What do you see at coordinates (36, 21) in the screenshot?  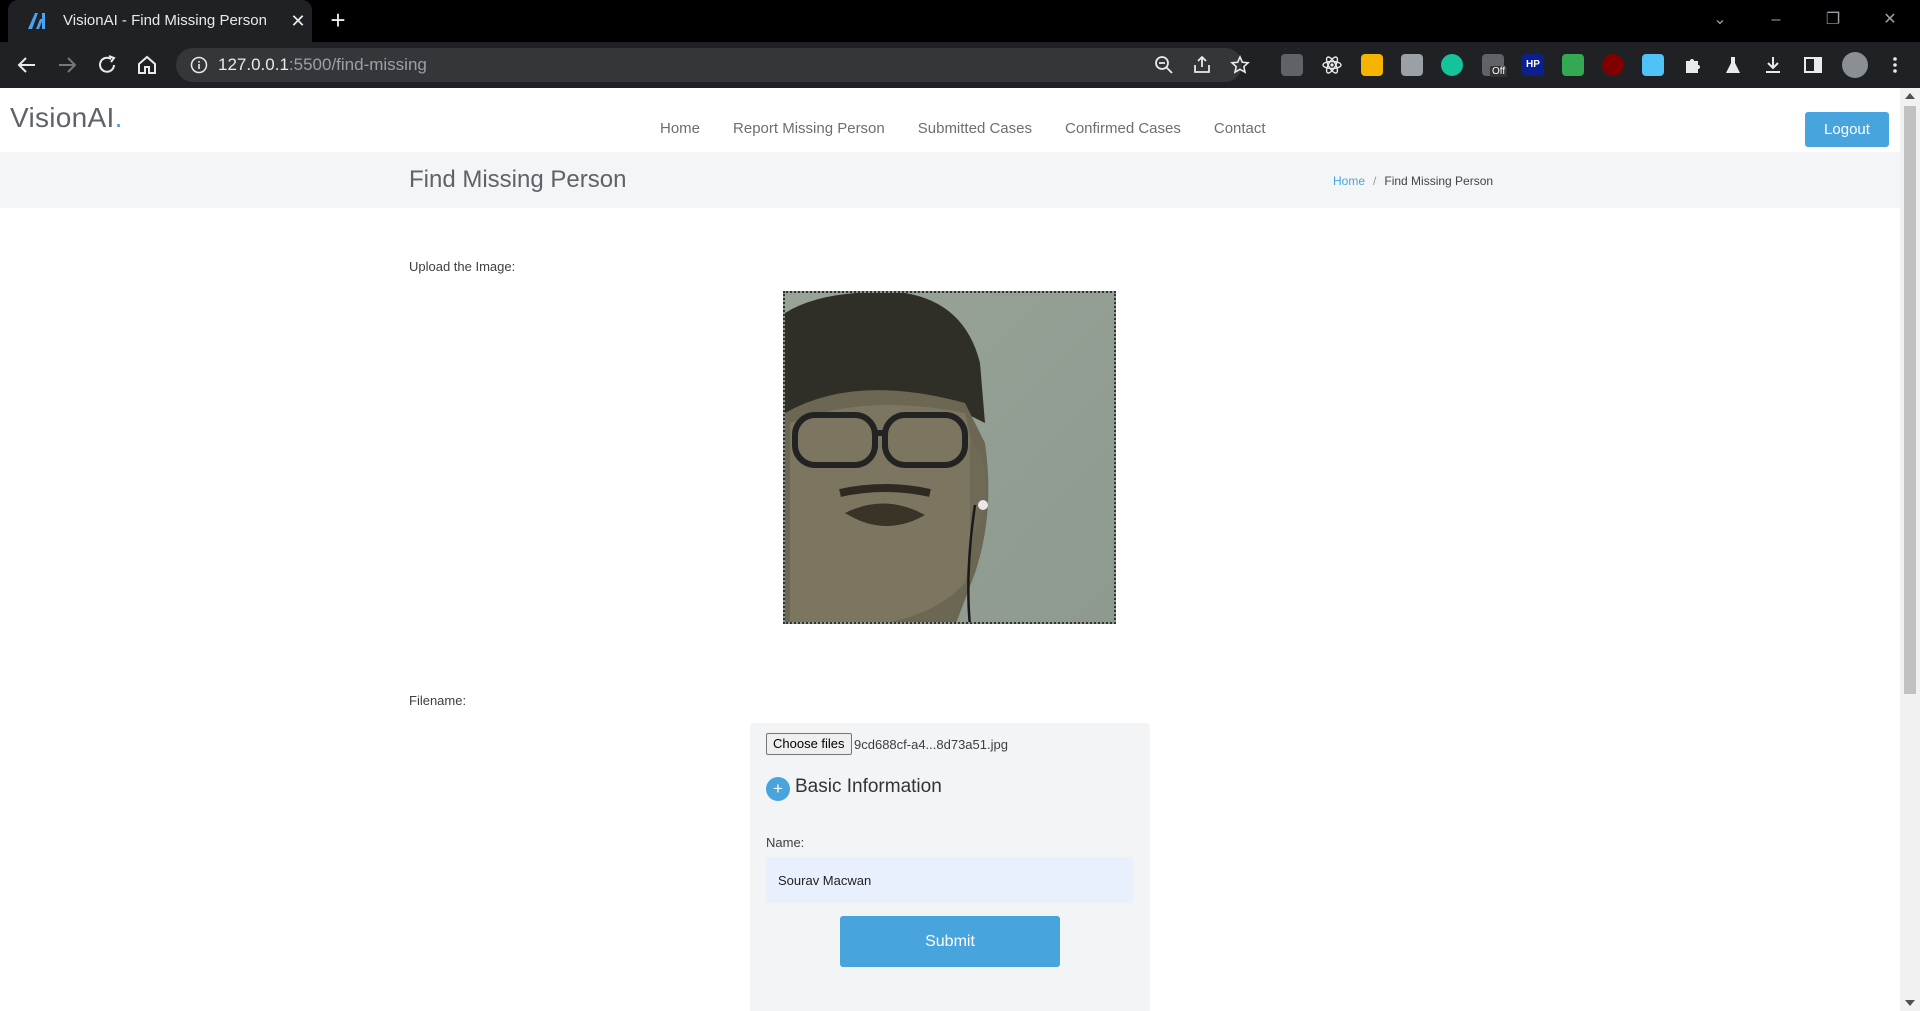 I see `visionai-favicon-icon` at bounding box center [36, 21].